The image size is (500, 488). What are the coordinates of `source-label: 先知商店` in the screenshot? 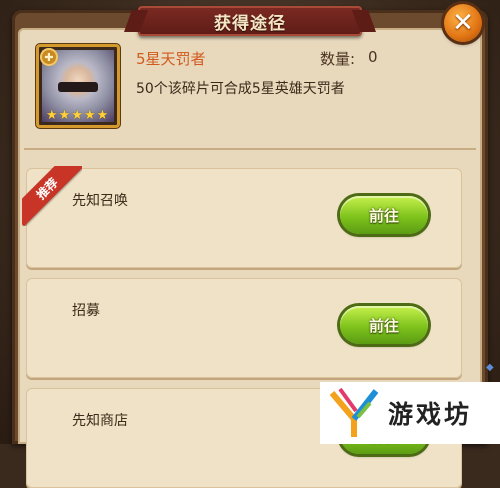 It's located at (100, 421).